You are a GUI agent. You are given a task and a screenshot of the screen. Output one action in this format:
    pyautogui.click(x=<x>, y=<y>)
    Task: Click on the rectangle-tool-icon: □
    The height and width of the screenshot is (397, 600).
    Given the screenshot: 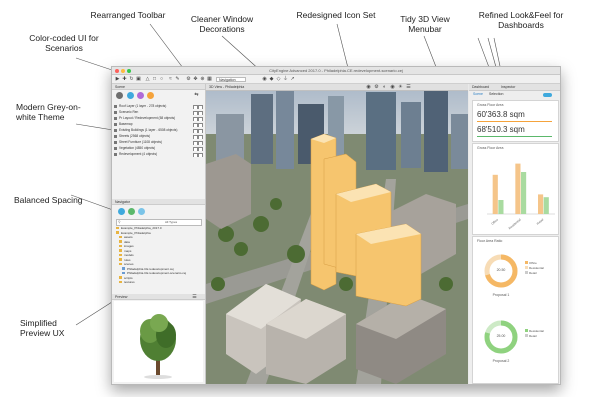 What is the action you would take?
    pyautogui.click(x=154, y=79)
    